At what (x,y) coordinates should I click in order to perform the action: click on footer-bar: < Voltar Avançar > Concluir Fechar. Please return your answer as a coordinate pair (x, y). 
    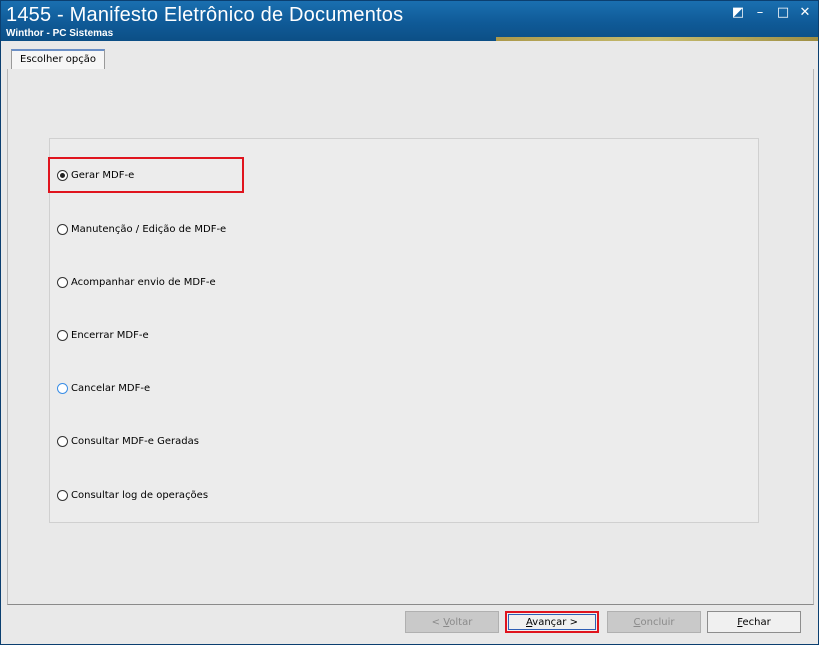
    Looking at the image, I should click on (409, 624).